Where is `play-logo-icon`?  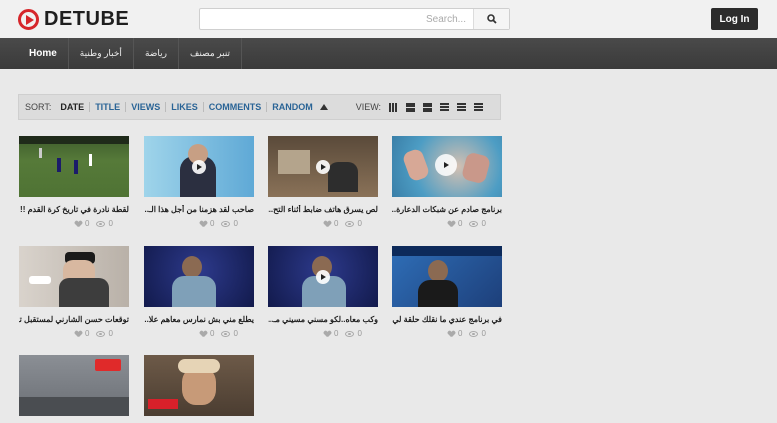
play-logo-icon is located at coordinates (28, 19).